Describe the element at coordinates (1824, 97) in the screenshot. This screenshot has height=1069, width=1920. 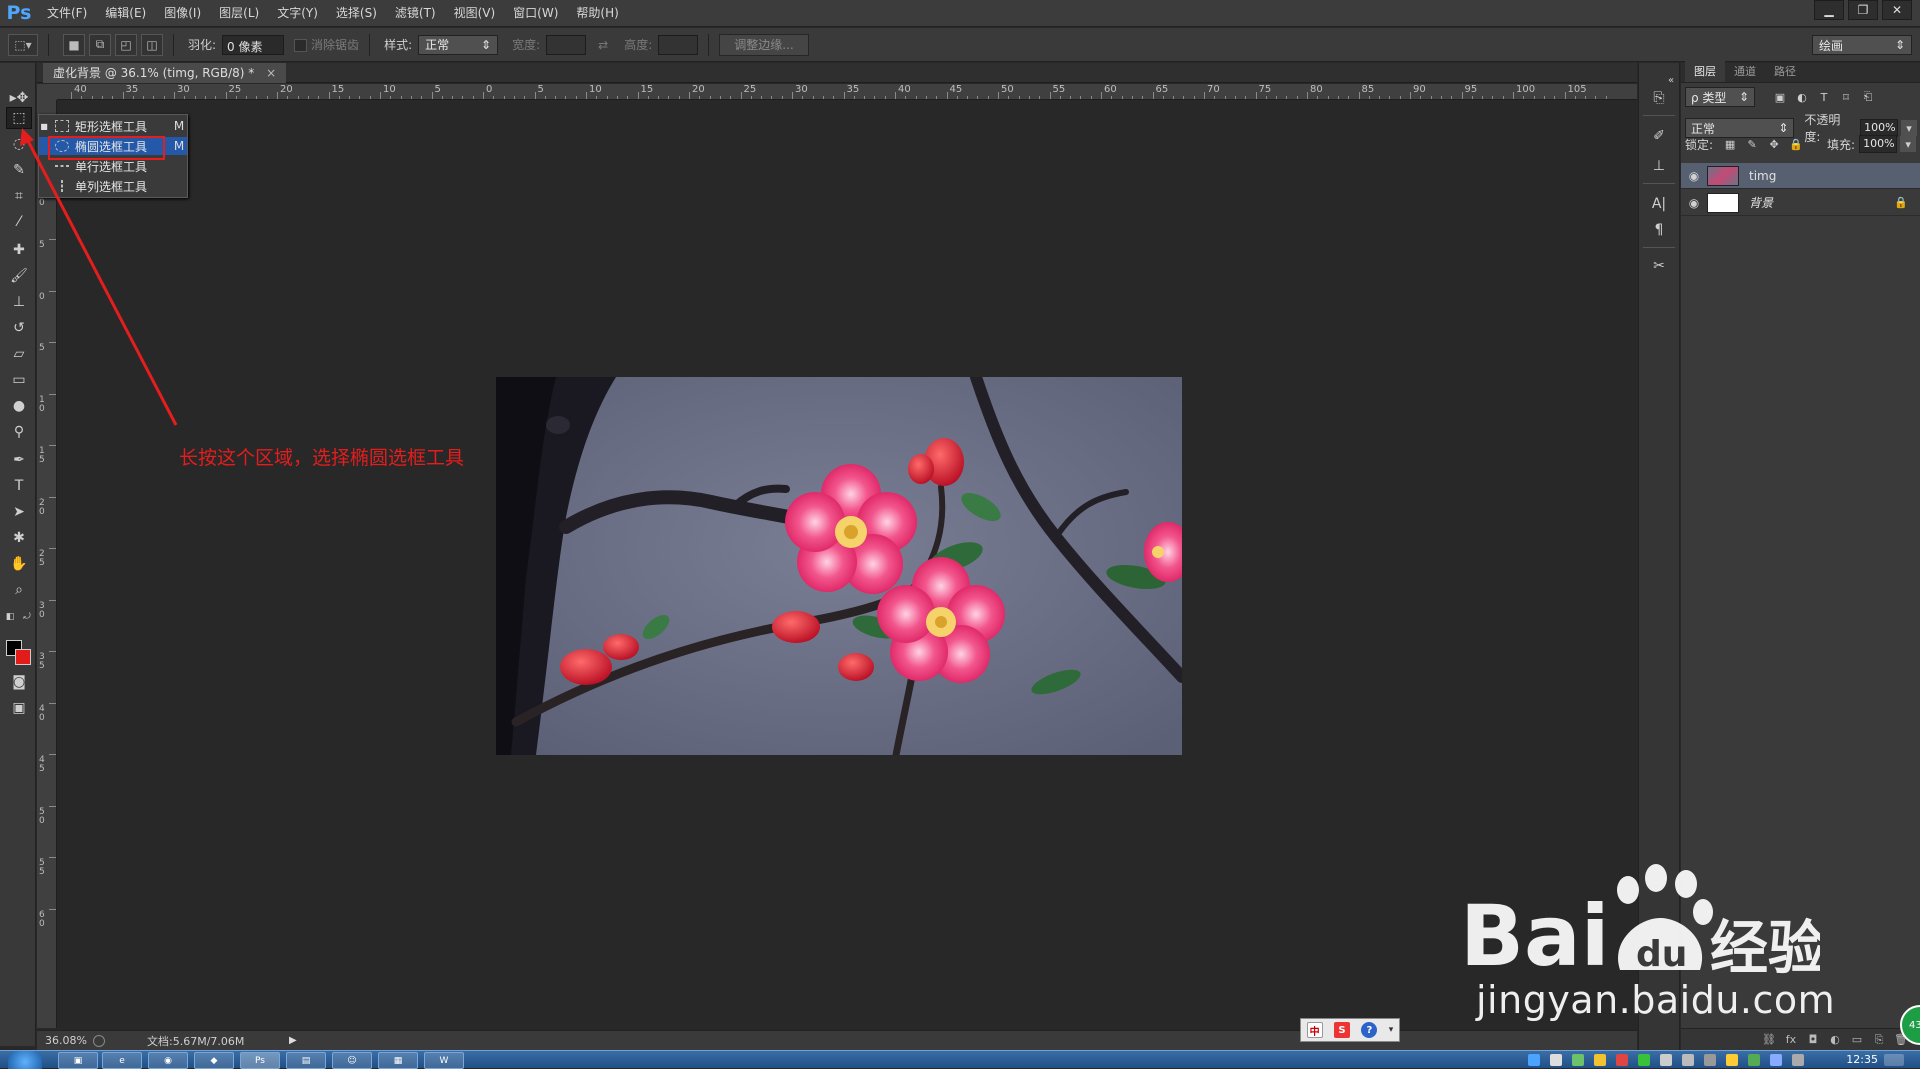
I see `filter-type-icon: T` at that location.